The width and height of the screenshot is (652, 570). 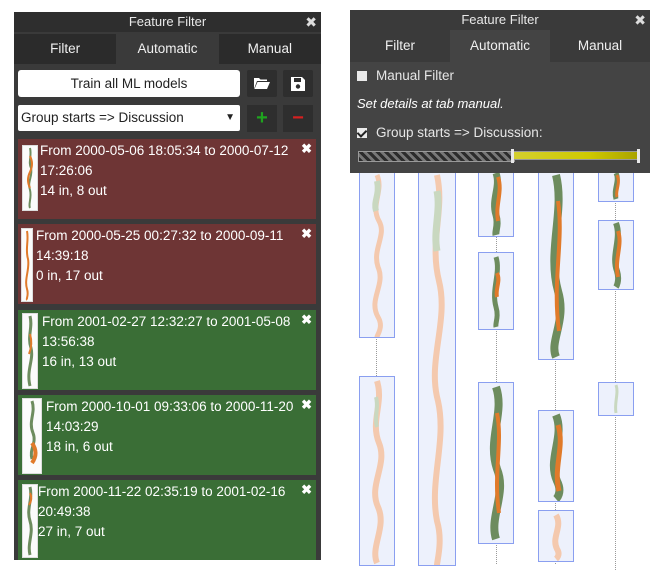 What do you see at coordinates (68, 341) in the screenshot?
I see `card-date-end: 13:56:38` at bounding box center [68, 341].